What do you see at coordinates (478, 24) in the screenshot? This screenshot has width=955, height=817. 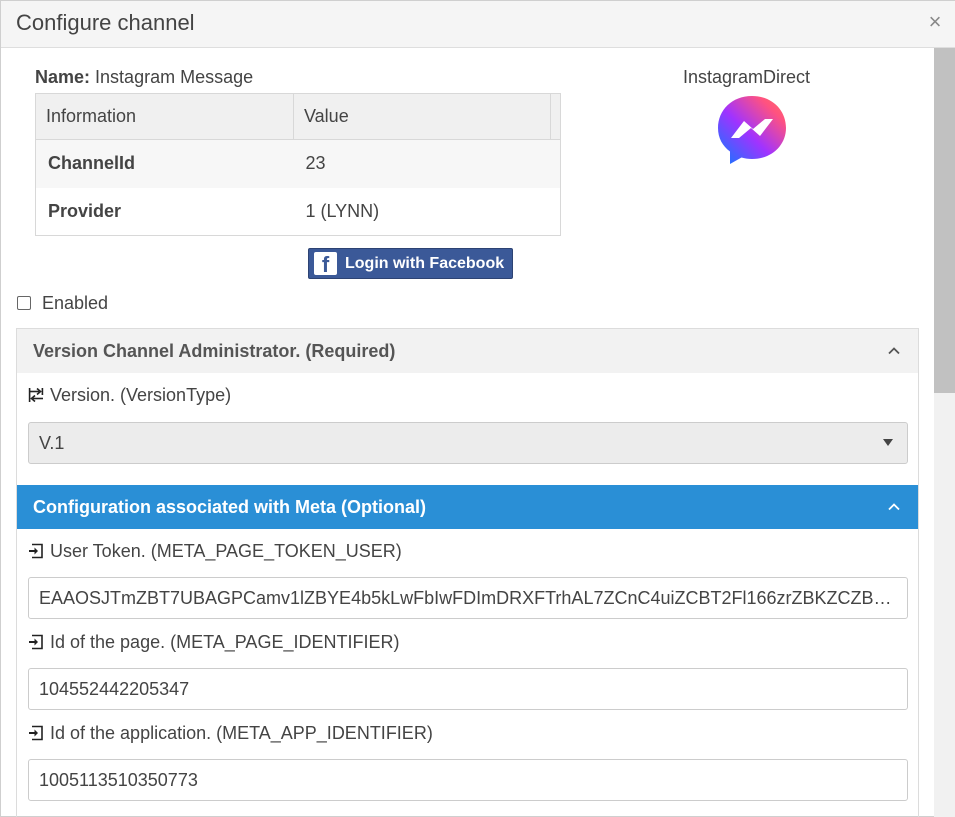 I see `dialog-titlebar: Configure channel ×` at bounding box center [478, 24].